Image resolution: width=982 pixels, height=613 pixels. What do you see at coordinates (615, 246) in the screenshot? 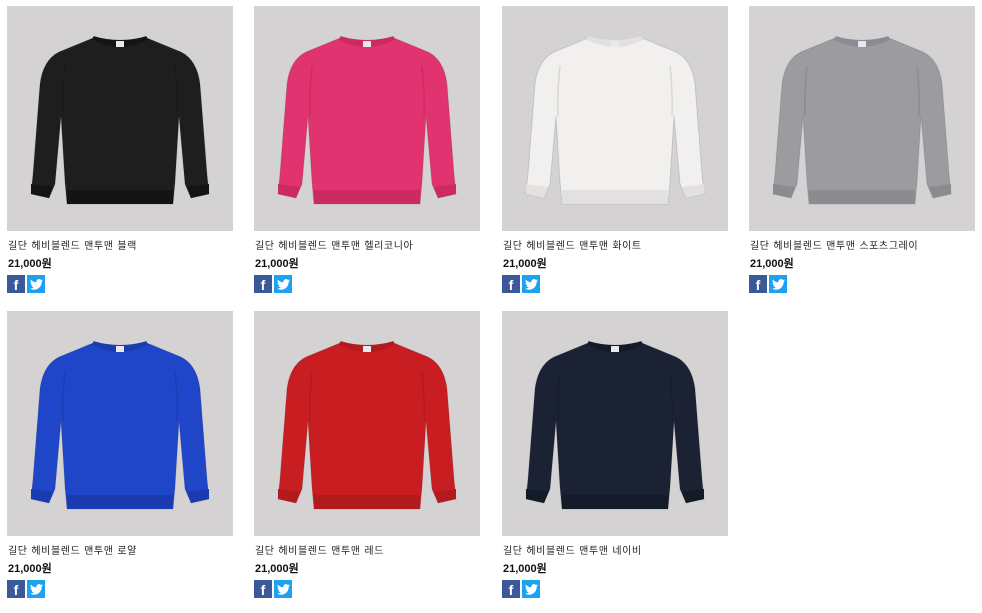
I see `product-title: 길단 헤비블렌드 맨투맨 화이트` at bounding box center [615, 246].